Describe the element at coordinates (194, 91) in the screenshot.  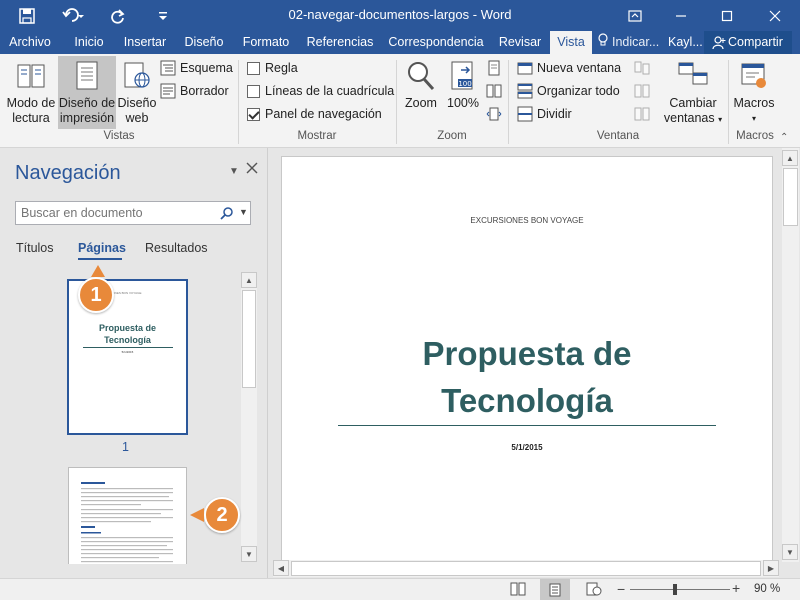
I see `draft-button: Borrador` at that location.